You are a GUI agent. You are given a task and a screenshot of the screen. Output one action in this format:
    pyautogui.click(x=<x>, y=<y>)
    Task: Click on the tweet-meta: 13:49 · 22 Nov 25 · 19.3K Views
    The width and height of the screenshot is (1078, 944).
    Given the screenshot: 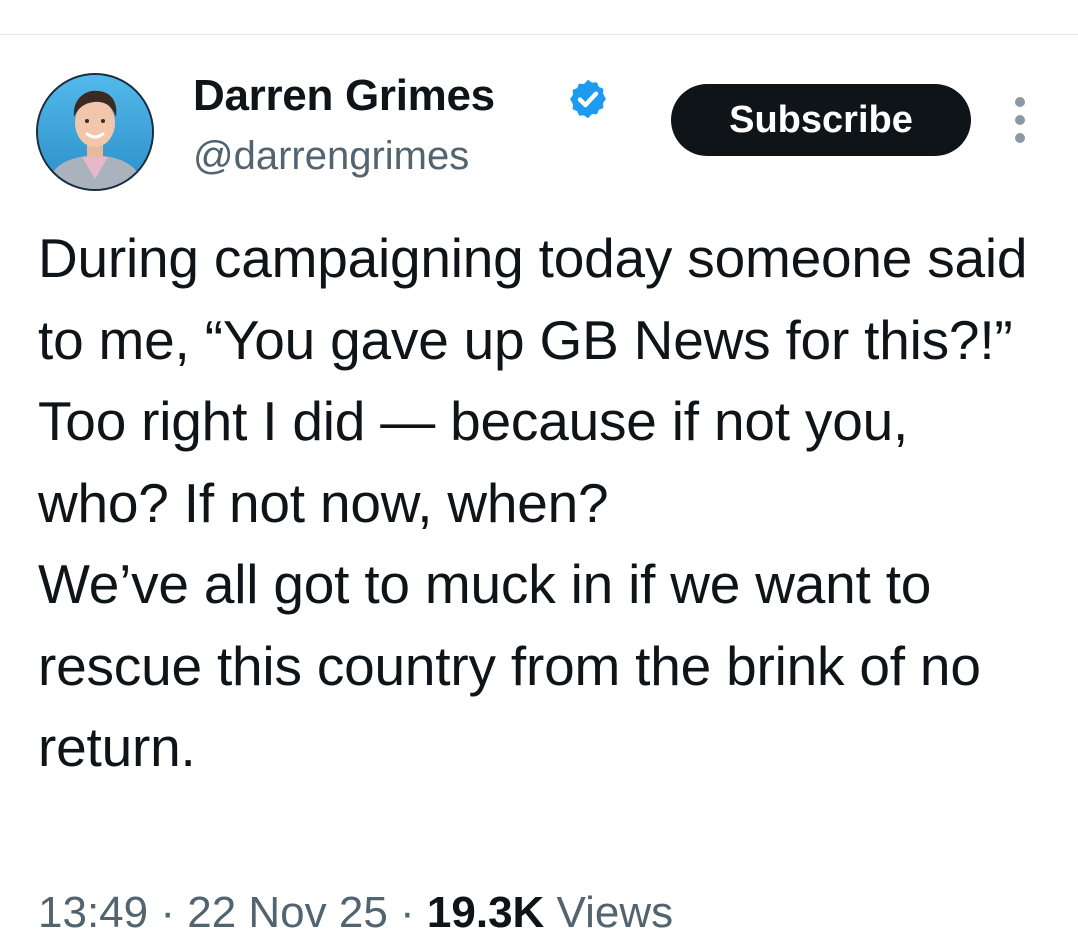 What is the action you would take?
    pyautogui.click(x=355, y=913)
    